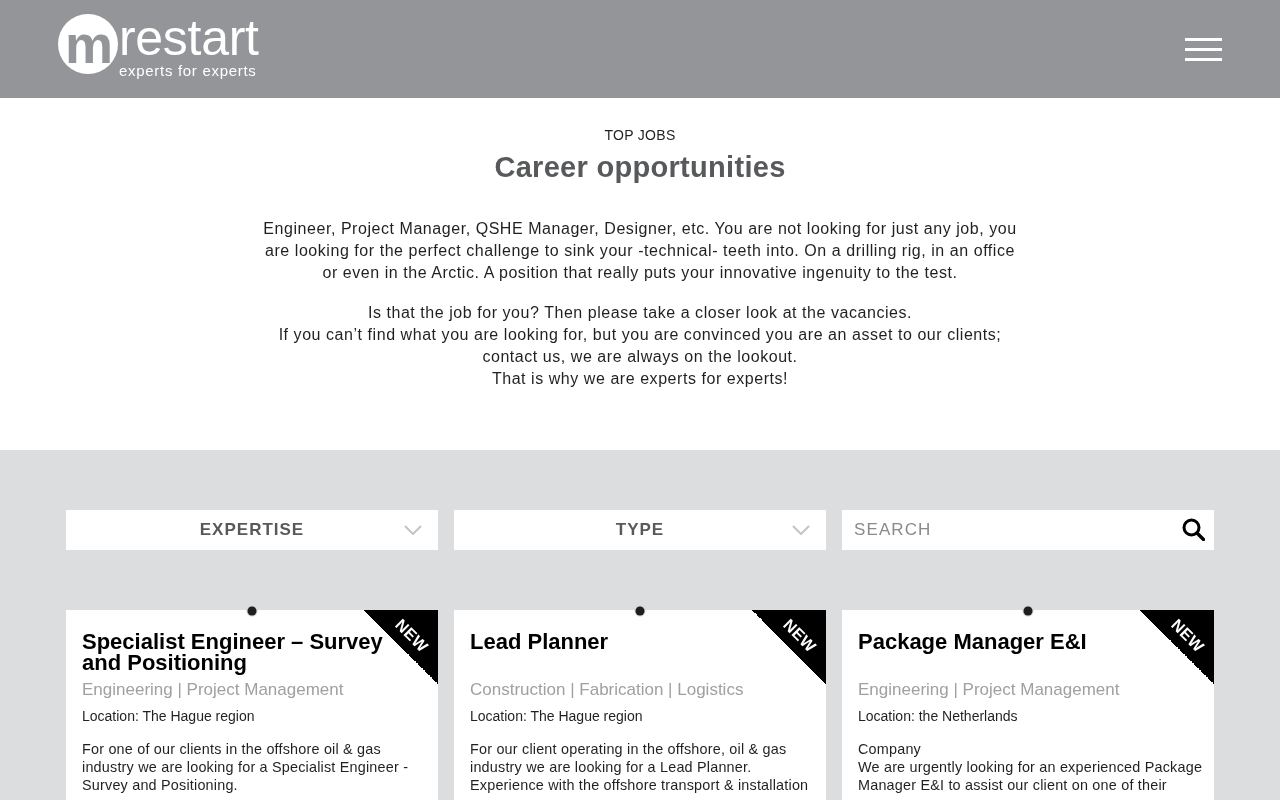  What do you see at coordinates (640, 135) in the screenshot?
I see `section-eyebrow: TOP JOBS` at bounding box center [640, 135].